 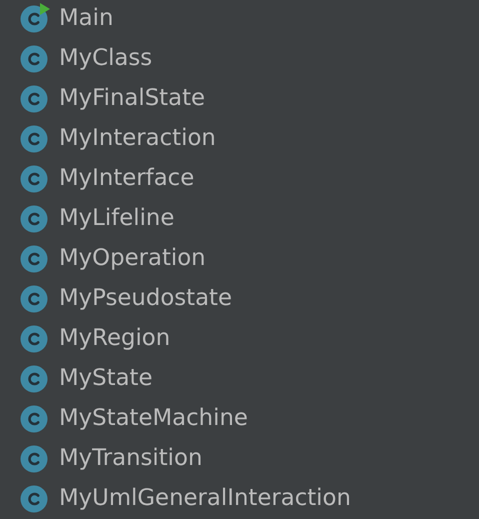 What do you see at coordinates (86, 18) in the screenshot?
I see `class-name: Main` at bounding box center [86, 18].